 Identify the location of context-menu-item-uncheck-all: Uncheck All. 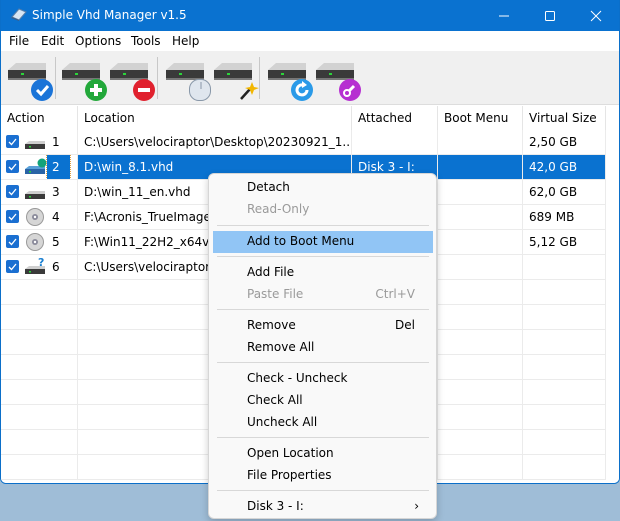
(323, 423).